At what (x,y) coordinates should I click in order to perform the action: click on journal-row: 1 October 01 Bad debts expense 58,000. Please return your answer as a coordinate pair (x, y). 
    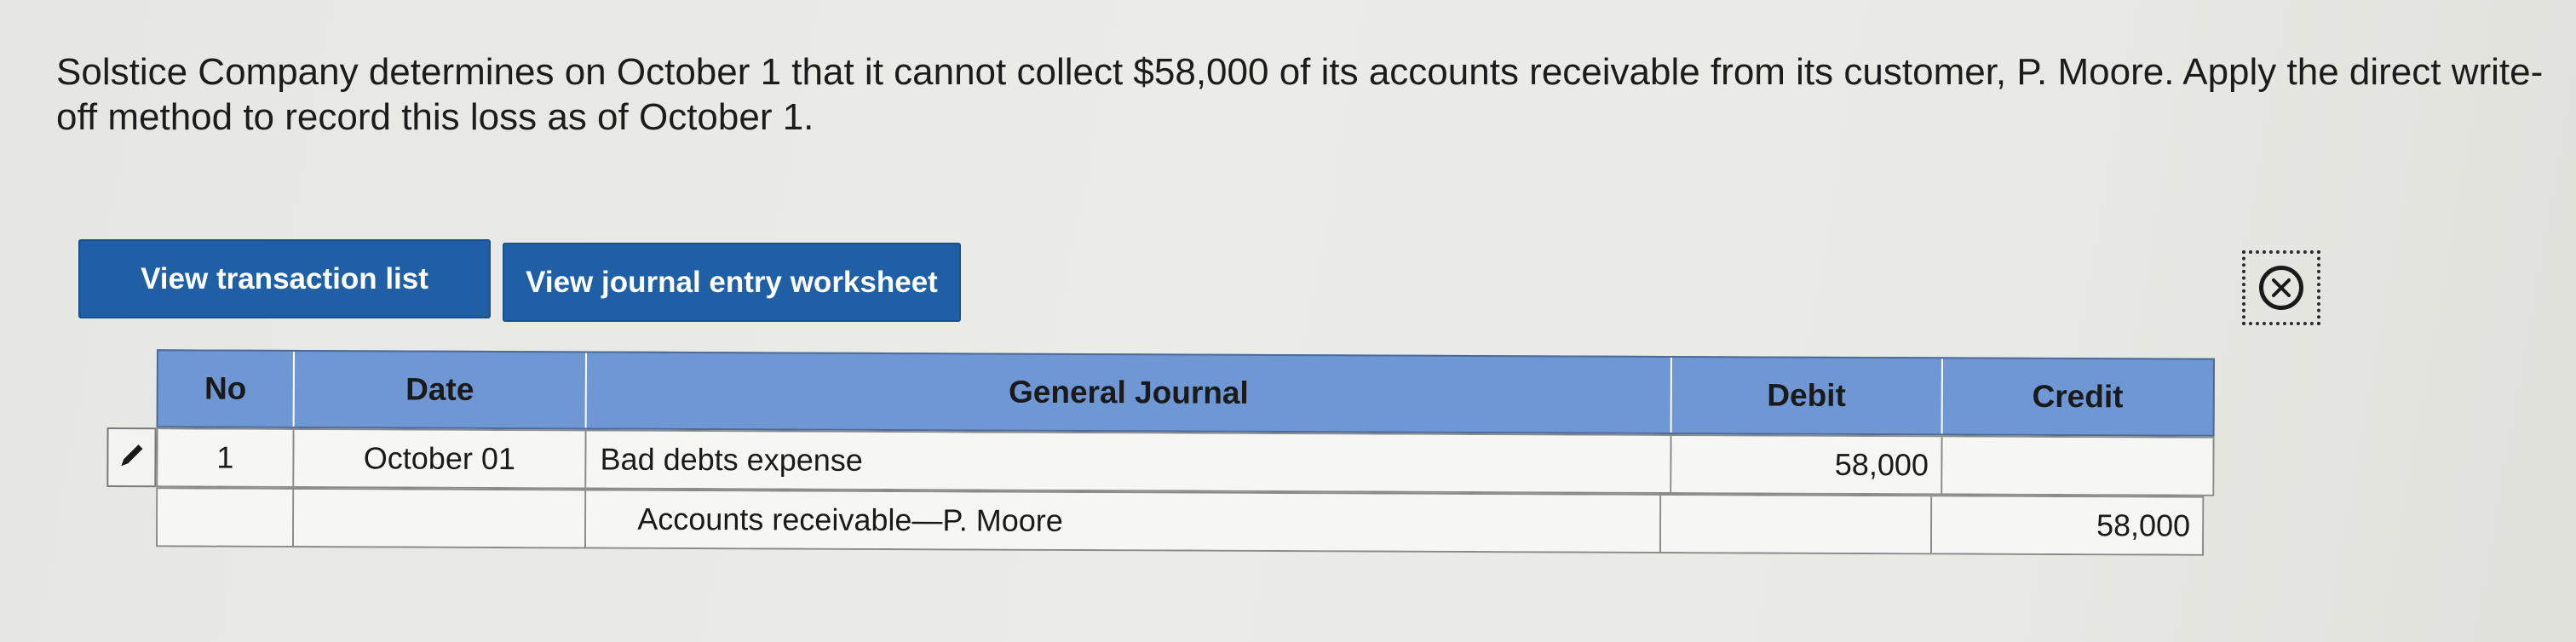
    Looking at the image, I should click on (1160, 461).